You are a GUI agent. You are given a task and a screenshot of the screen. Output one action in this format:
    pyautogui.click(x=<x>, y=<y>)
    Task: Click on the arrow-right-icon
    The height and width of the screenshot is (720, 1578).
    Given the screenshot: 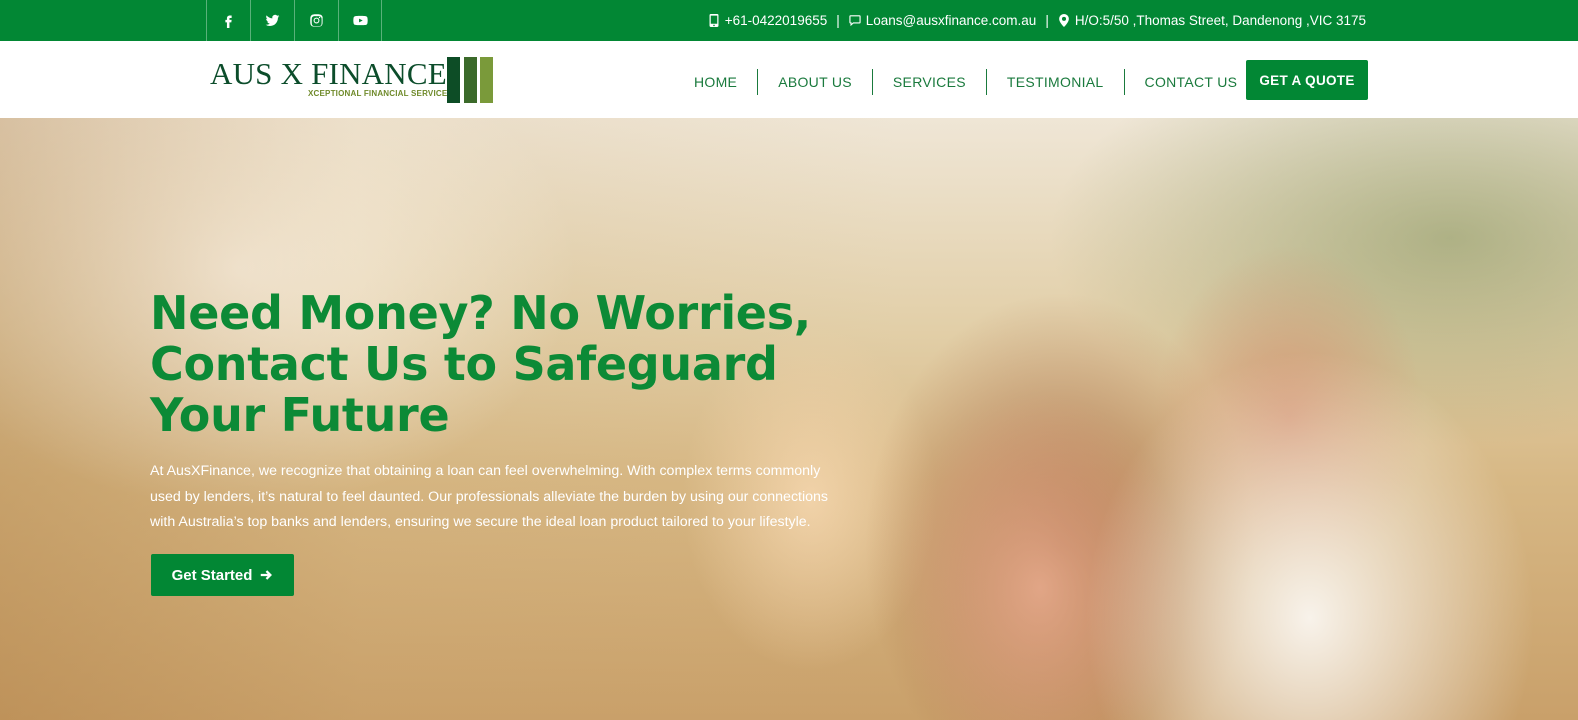 What is the action you would take?
    pyautogui.click(x=267, y=575)
    